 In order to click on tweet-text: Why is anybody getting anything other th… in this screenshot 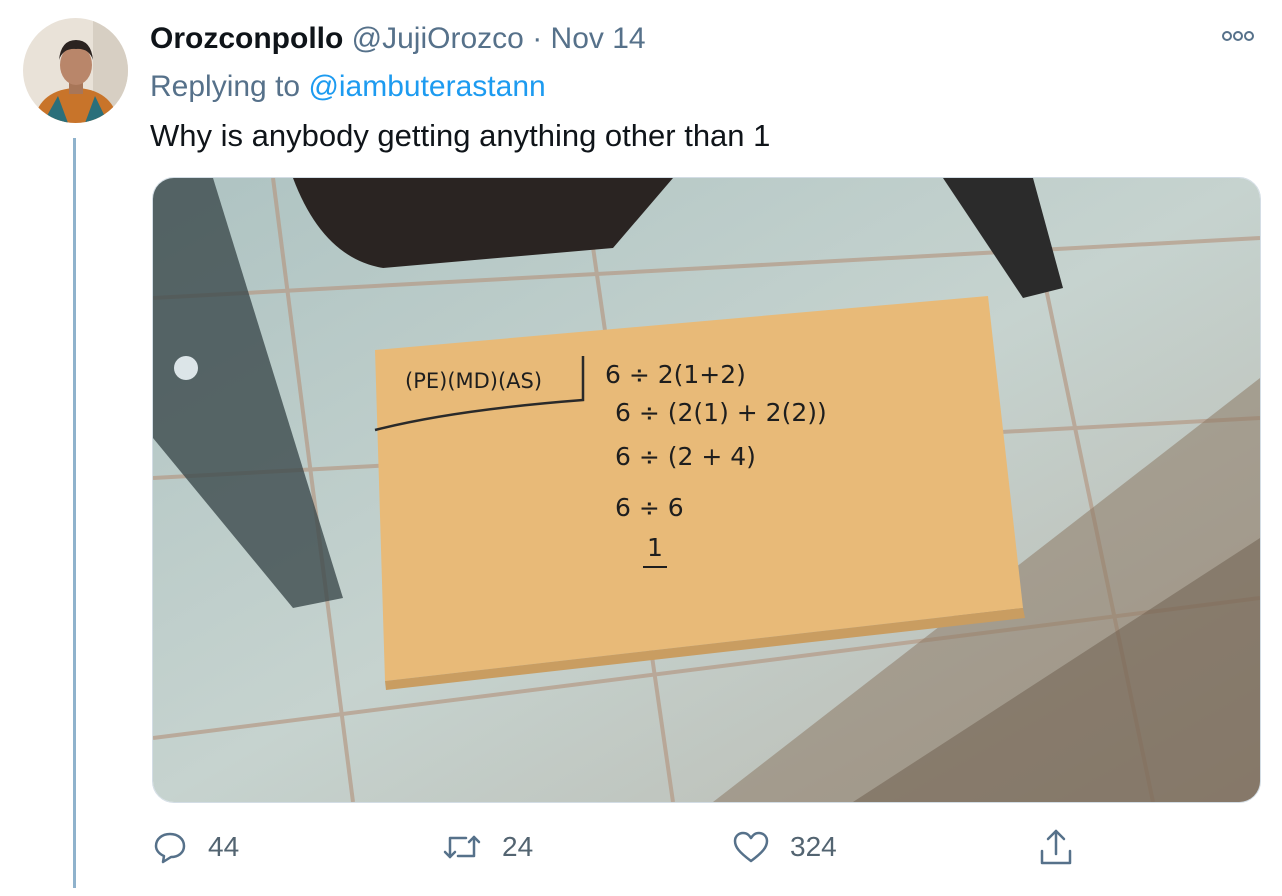, I will do `click(460, 135)`.